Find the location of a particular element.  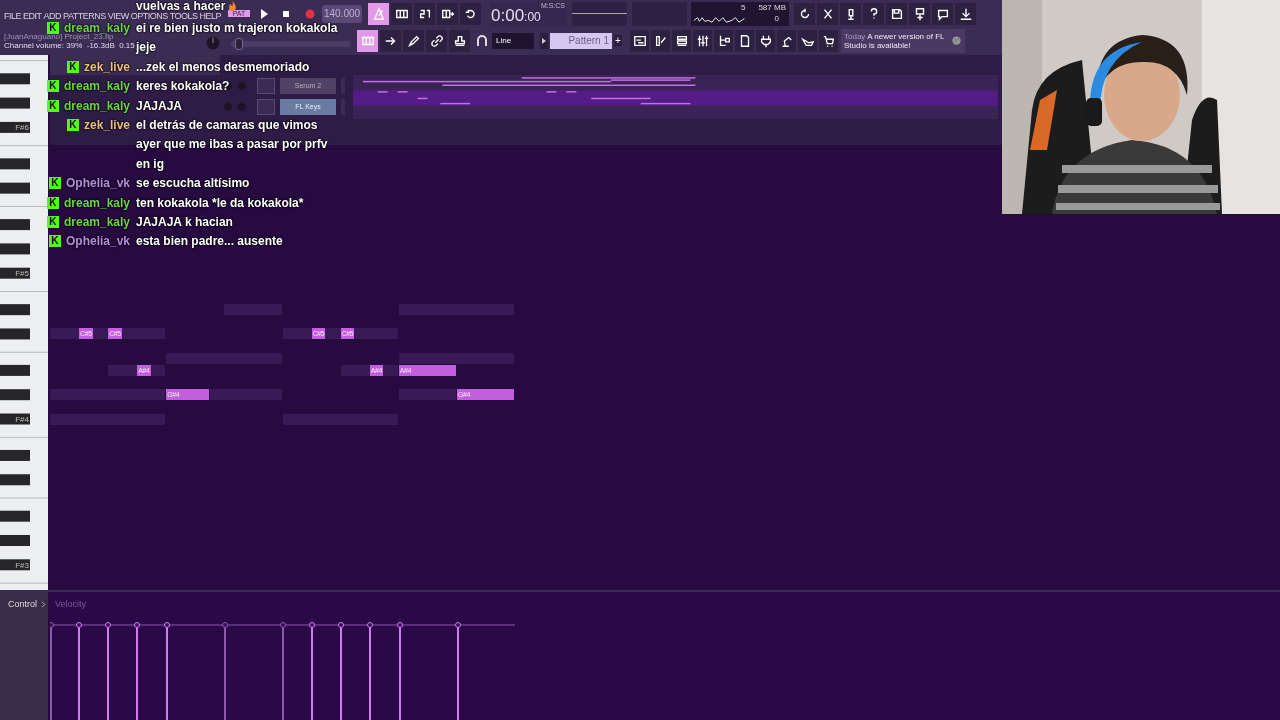

song-time-centiseconds: :00 is located at coordinates (532, 17).